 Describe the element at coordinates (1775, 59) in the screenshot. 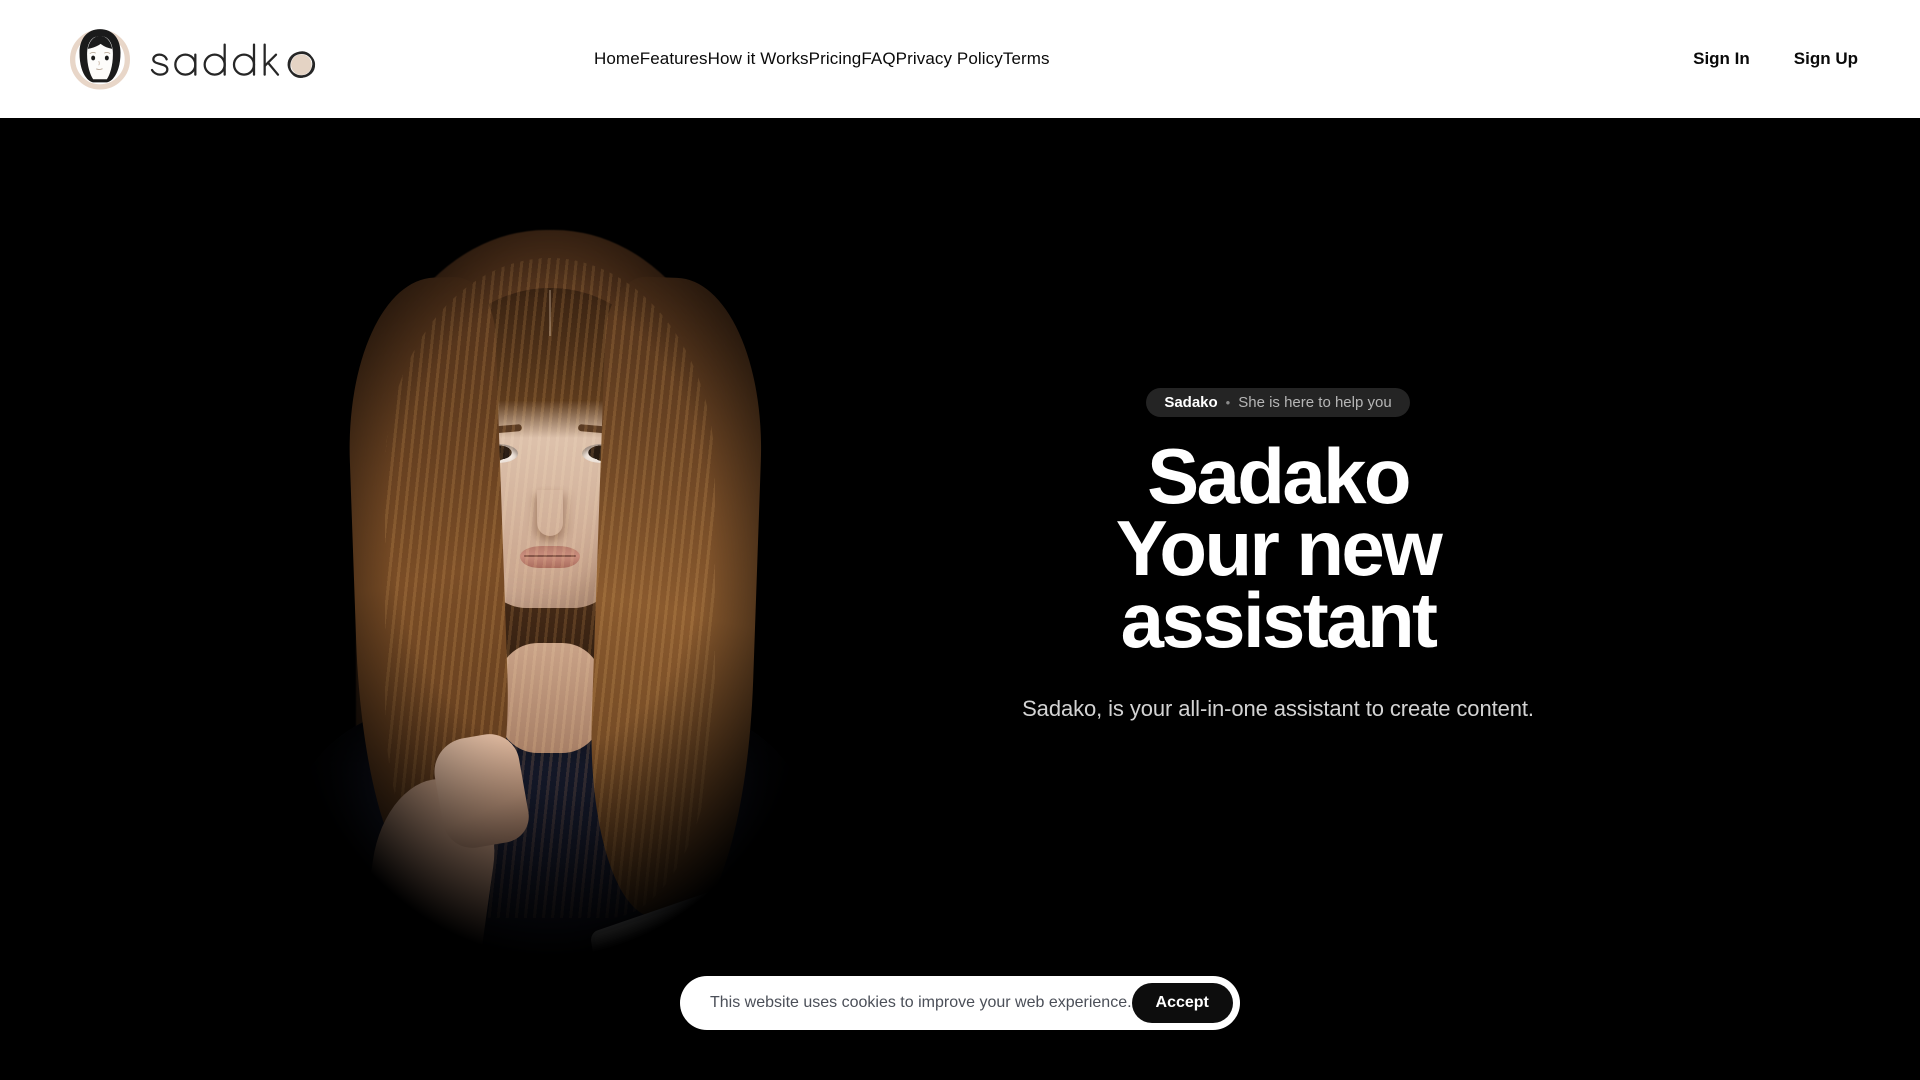

I see `auth-links: Sign In Sign Up` at that location.